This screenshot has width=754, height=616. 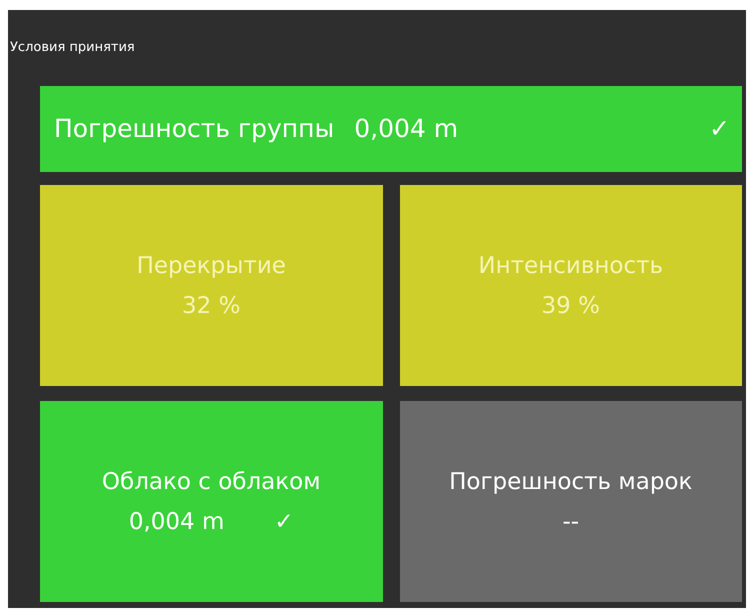 I want to click on tile-value: 0,004 m, so click(x=176, y=522).